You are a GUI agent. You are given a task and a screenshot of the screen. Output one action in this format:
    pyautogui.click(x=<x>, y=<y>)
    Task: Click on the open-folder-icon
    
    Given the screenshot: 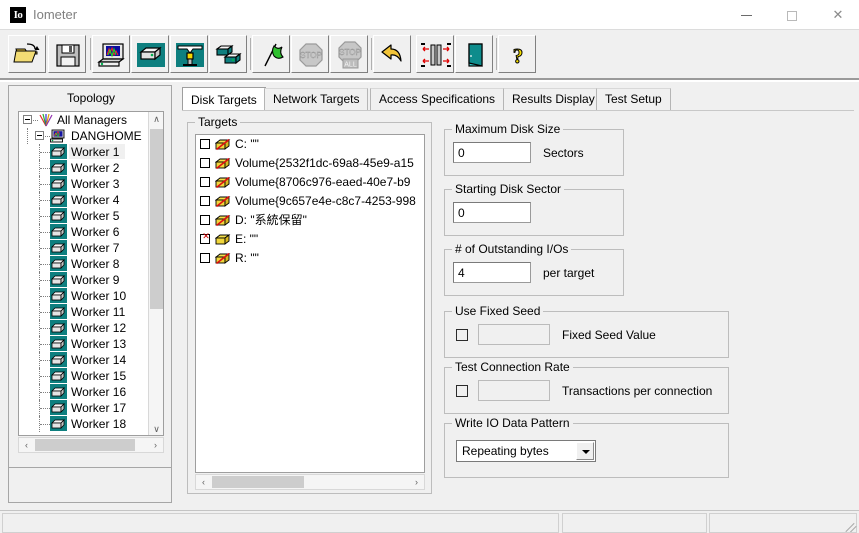 What is the action you would take?
    pyautogui.click(x=26, y=53)
    